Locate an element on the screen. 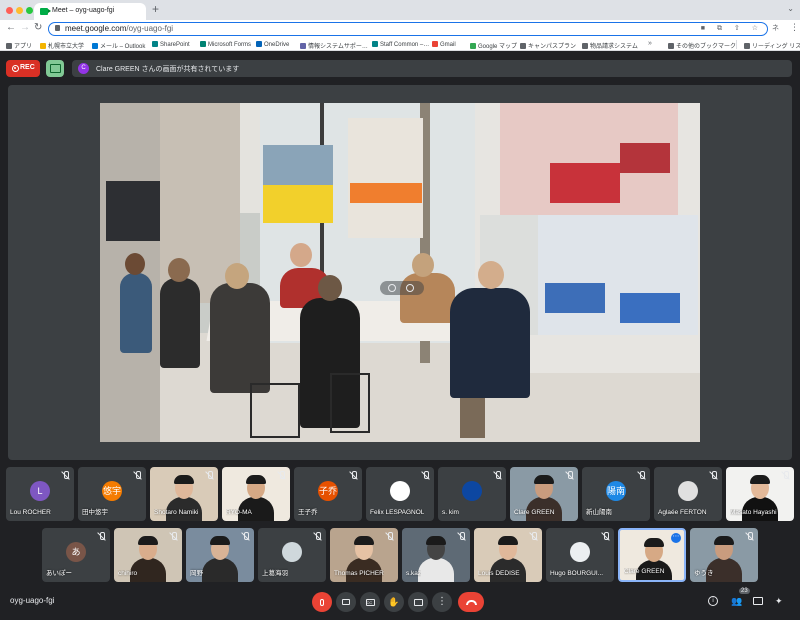 This screenshot has height=620, width=800. bookmark-item: Google マップ is located at coordinates (493, 45).